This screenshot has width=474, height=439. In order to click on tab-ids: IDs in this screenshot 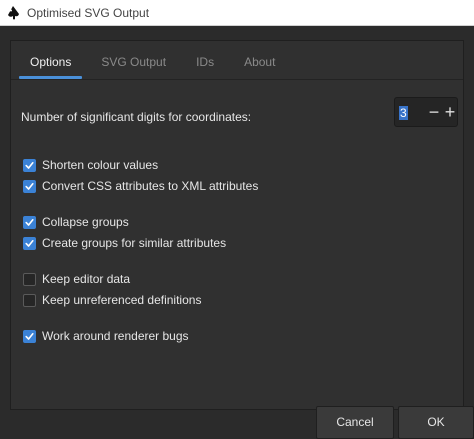, I will do `click(205, 62)`.